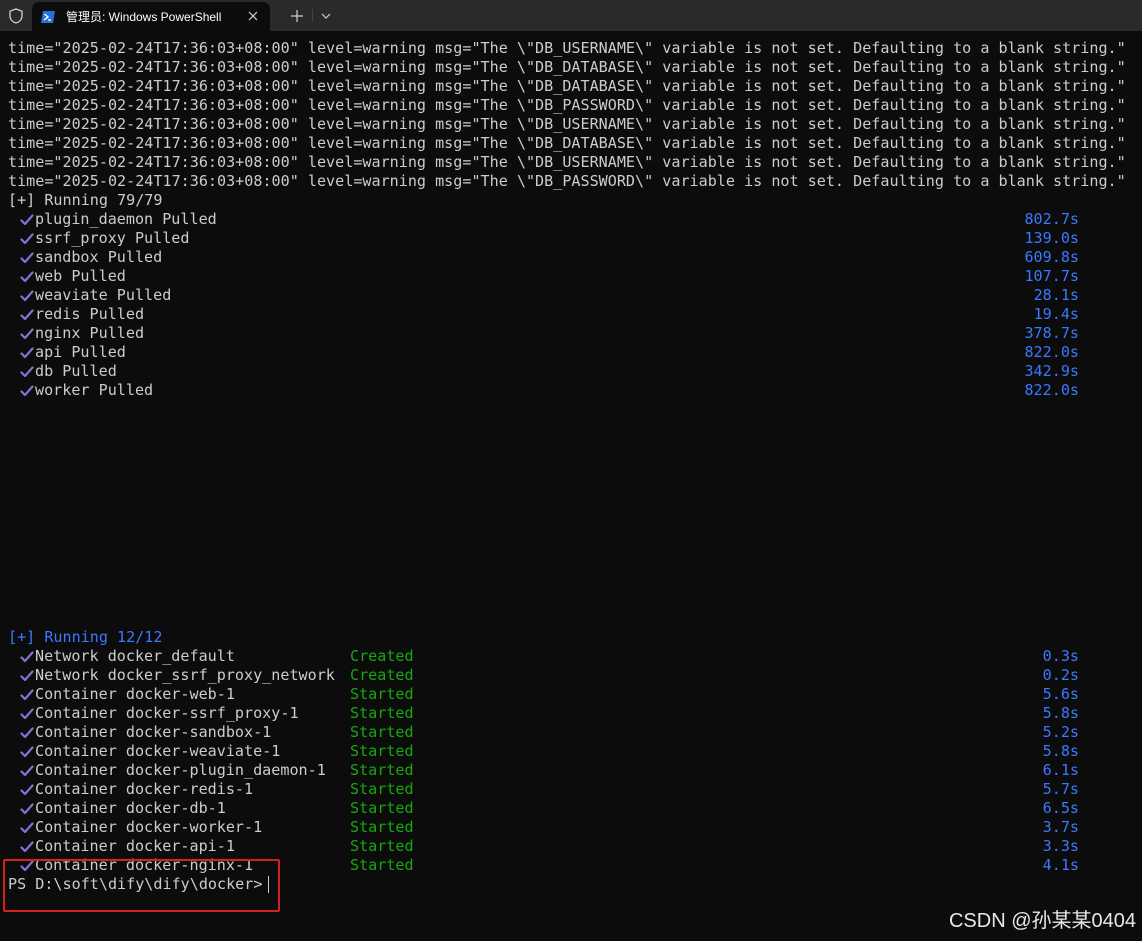  I want to click on runs-label: Container docker-web-1, so click(135, 694).